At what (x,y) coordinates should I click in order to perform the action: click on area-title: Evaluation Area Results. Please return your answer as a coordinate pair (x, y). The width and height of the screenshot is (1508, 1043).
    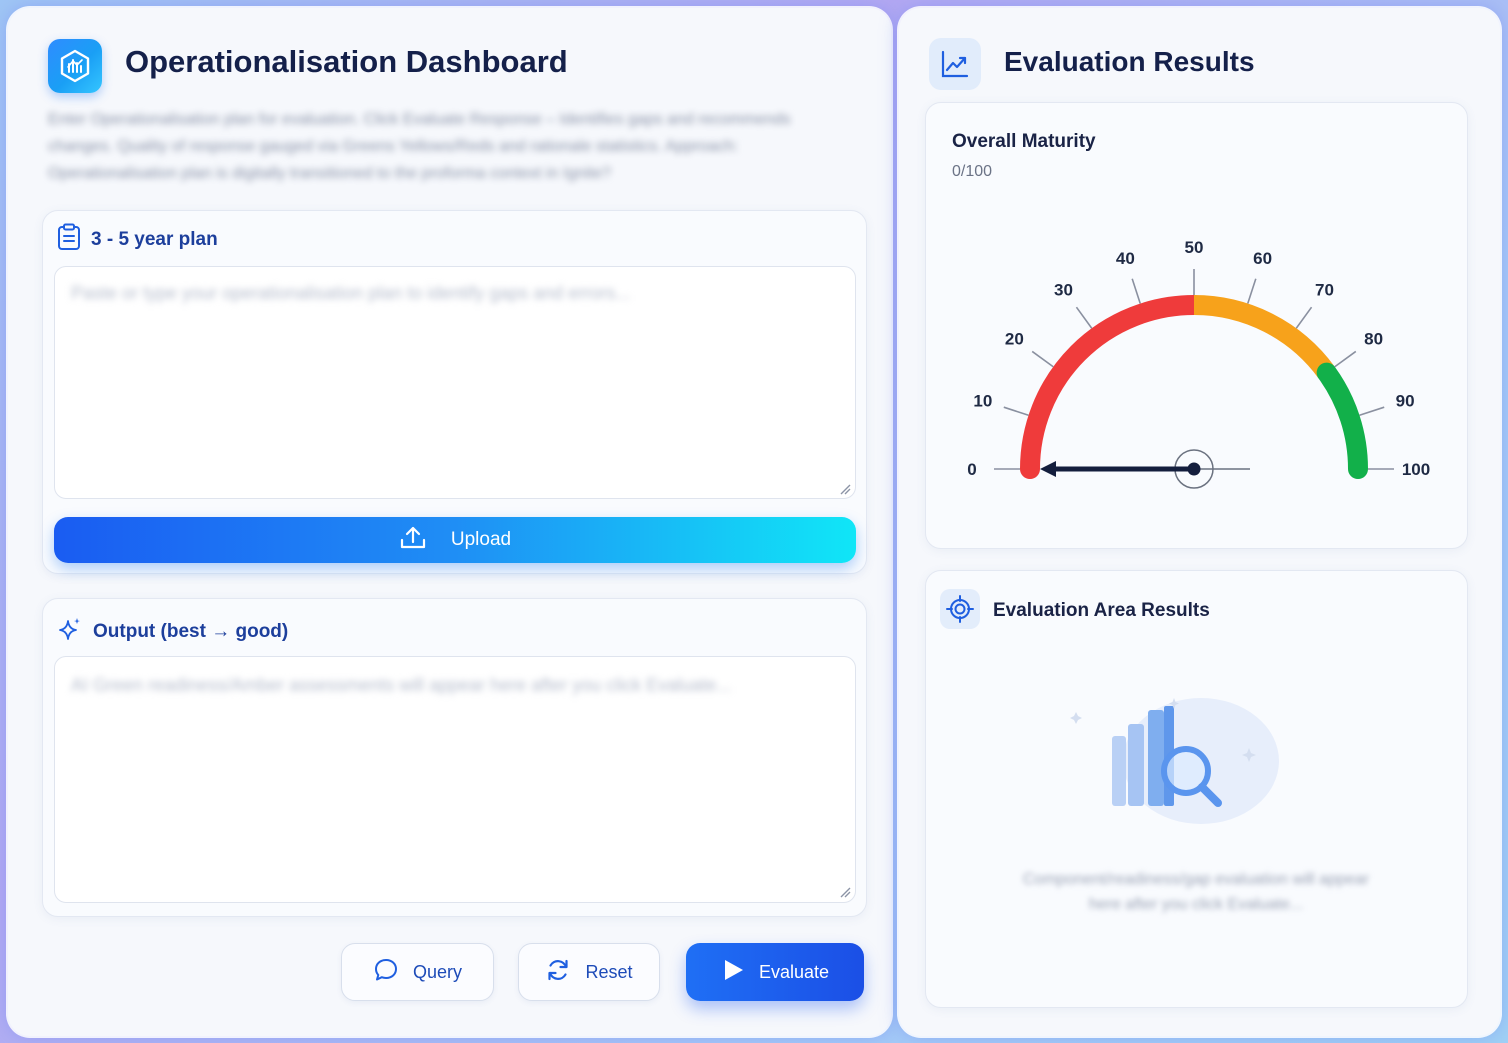
    Looking at the image, I should click on (1101, 610).